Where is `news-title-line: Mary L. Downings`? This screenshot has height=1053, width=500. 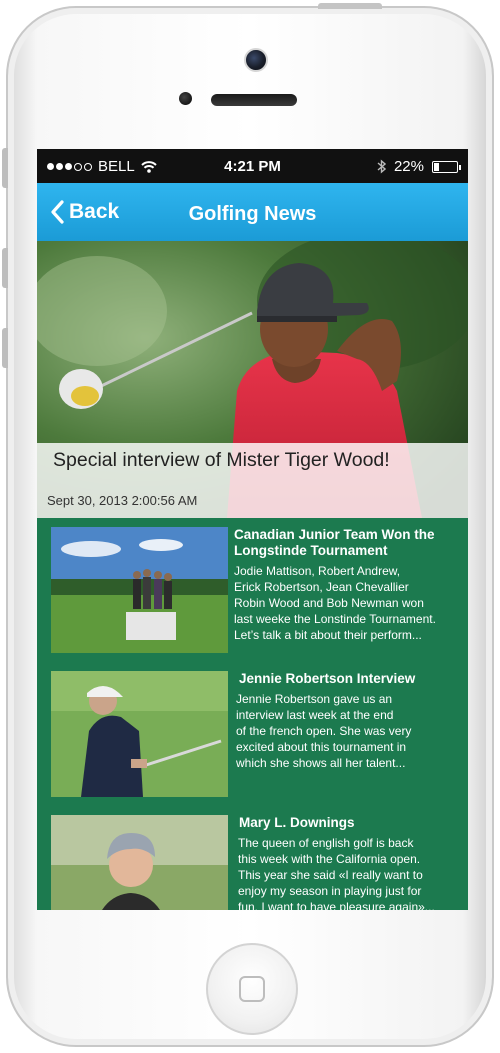
news-title-line: Mary L. Downings is located at coordinates (297, 822).